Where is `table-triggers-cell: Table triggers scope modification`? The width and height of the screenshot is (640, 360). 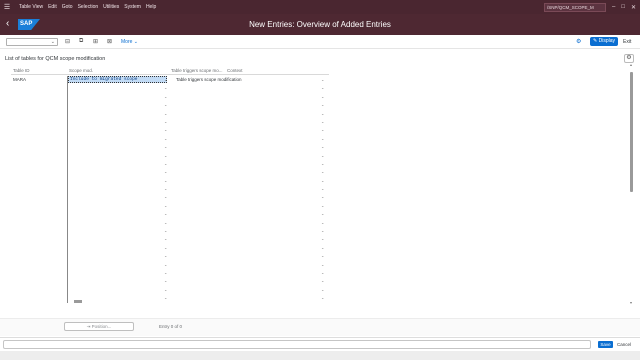
table-triggers-cell: Table triggers scope modification is located at coordinates (209, 79).